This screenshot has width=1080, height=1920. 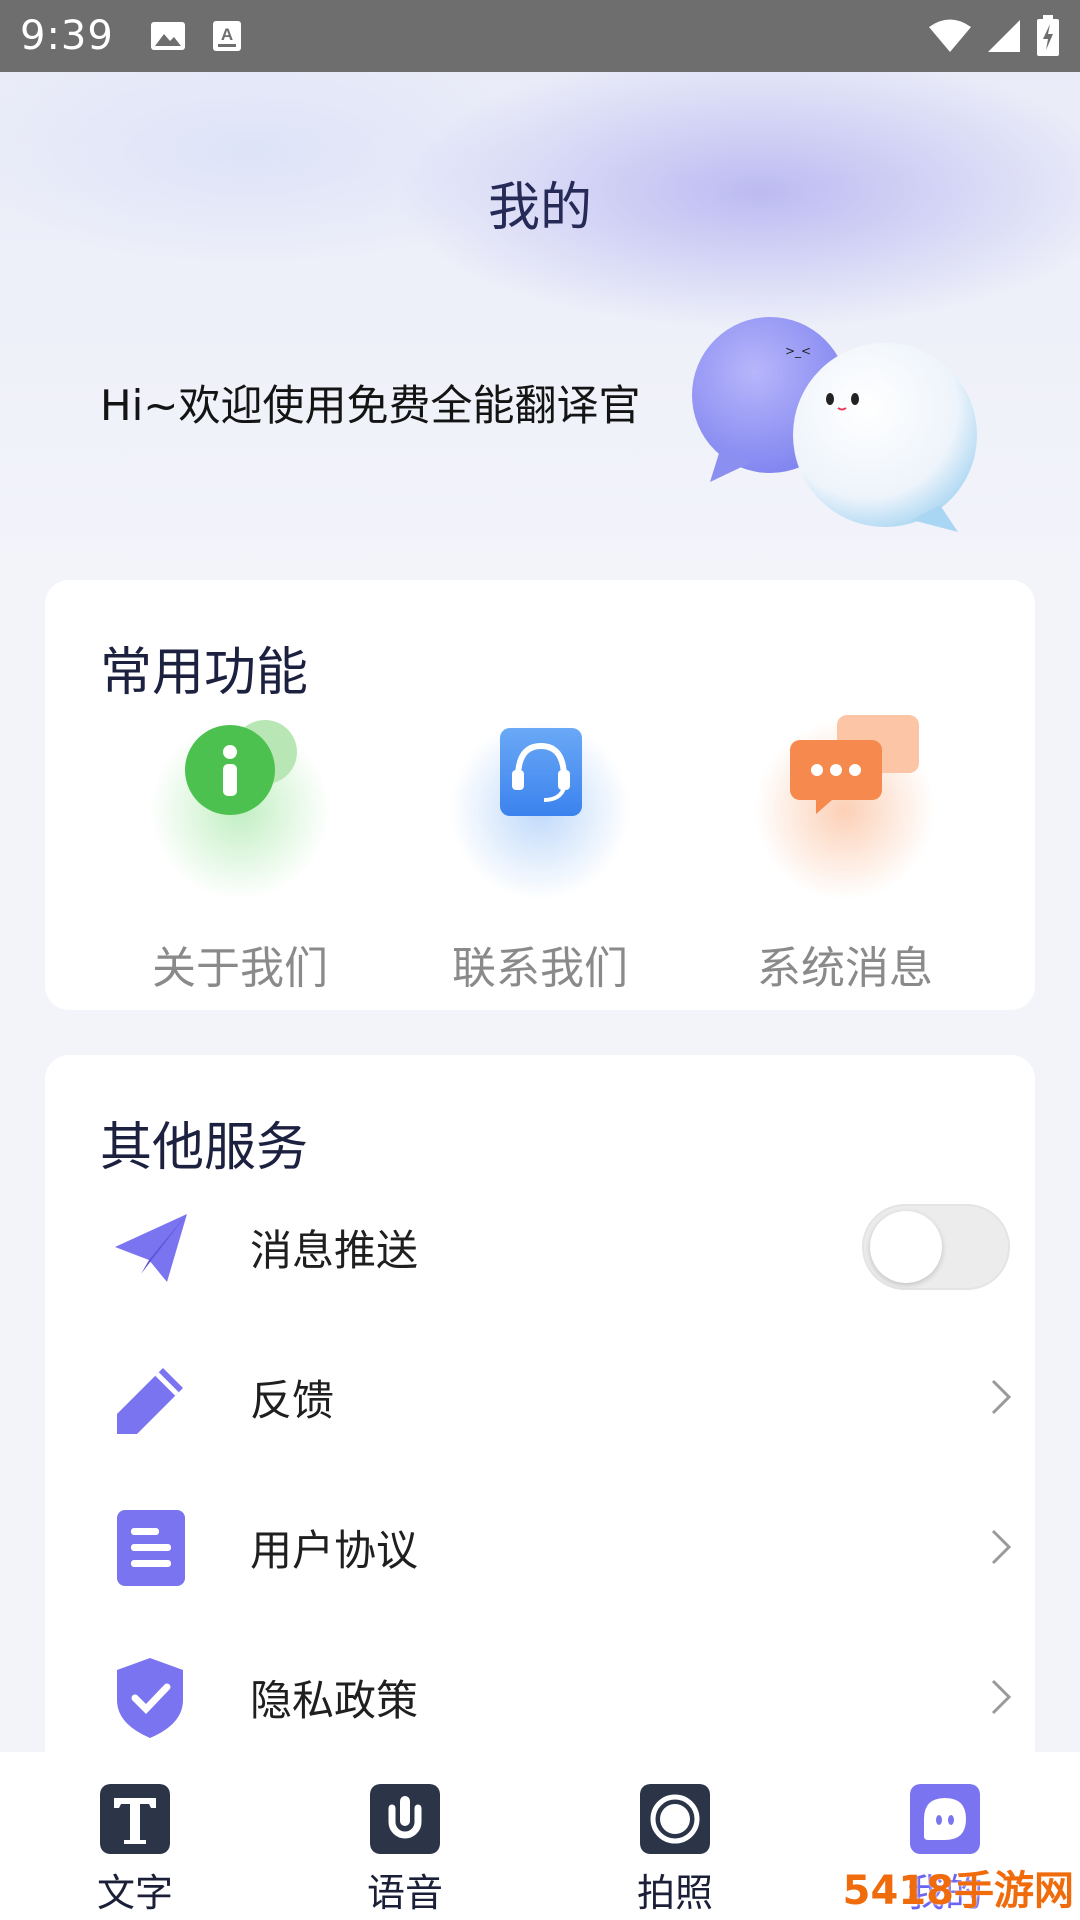 I want to click on nav-tab-photo: 拍照, so click(x=675, y=1834).